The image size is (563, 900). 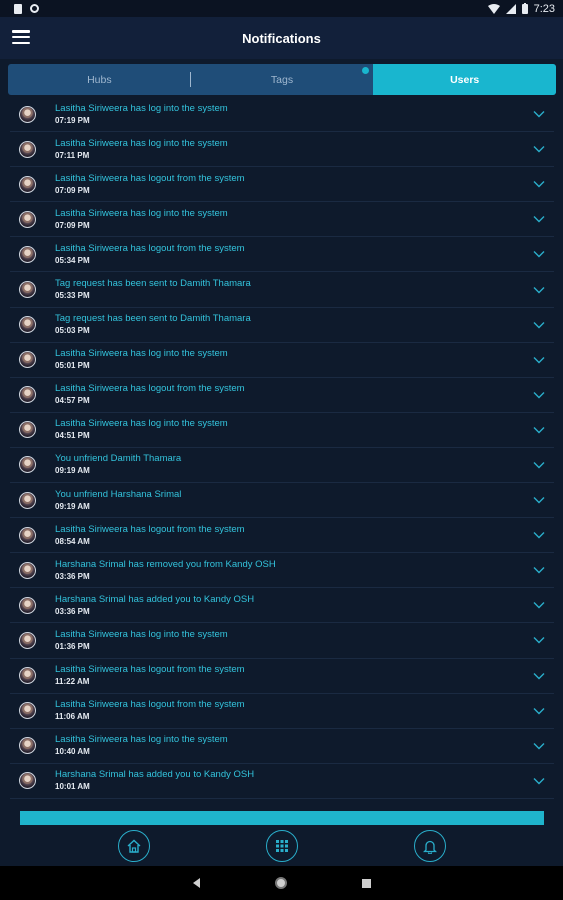 I want to click on notification-message: You unfriend Damith Thamara, so click(x=118, y=459).